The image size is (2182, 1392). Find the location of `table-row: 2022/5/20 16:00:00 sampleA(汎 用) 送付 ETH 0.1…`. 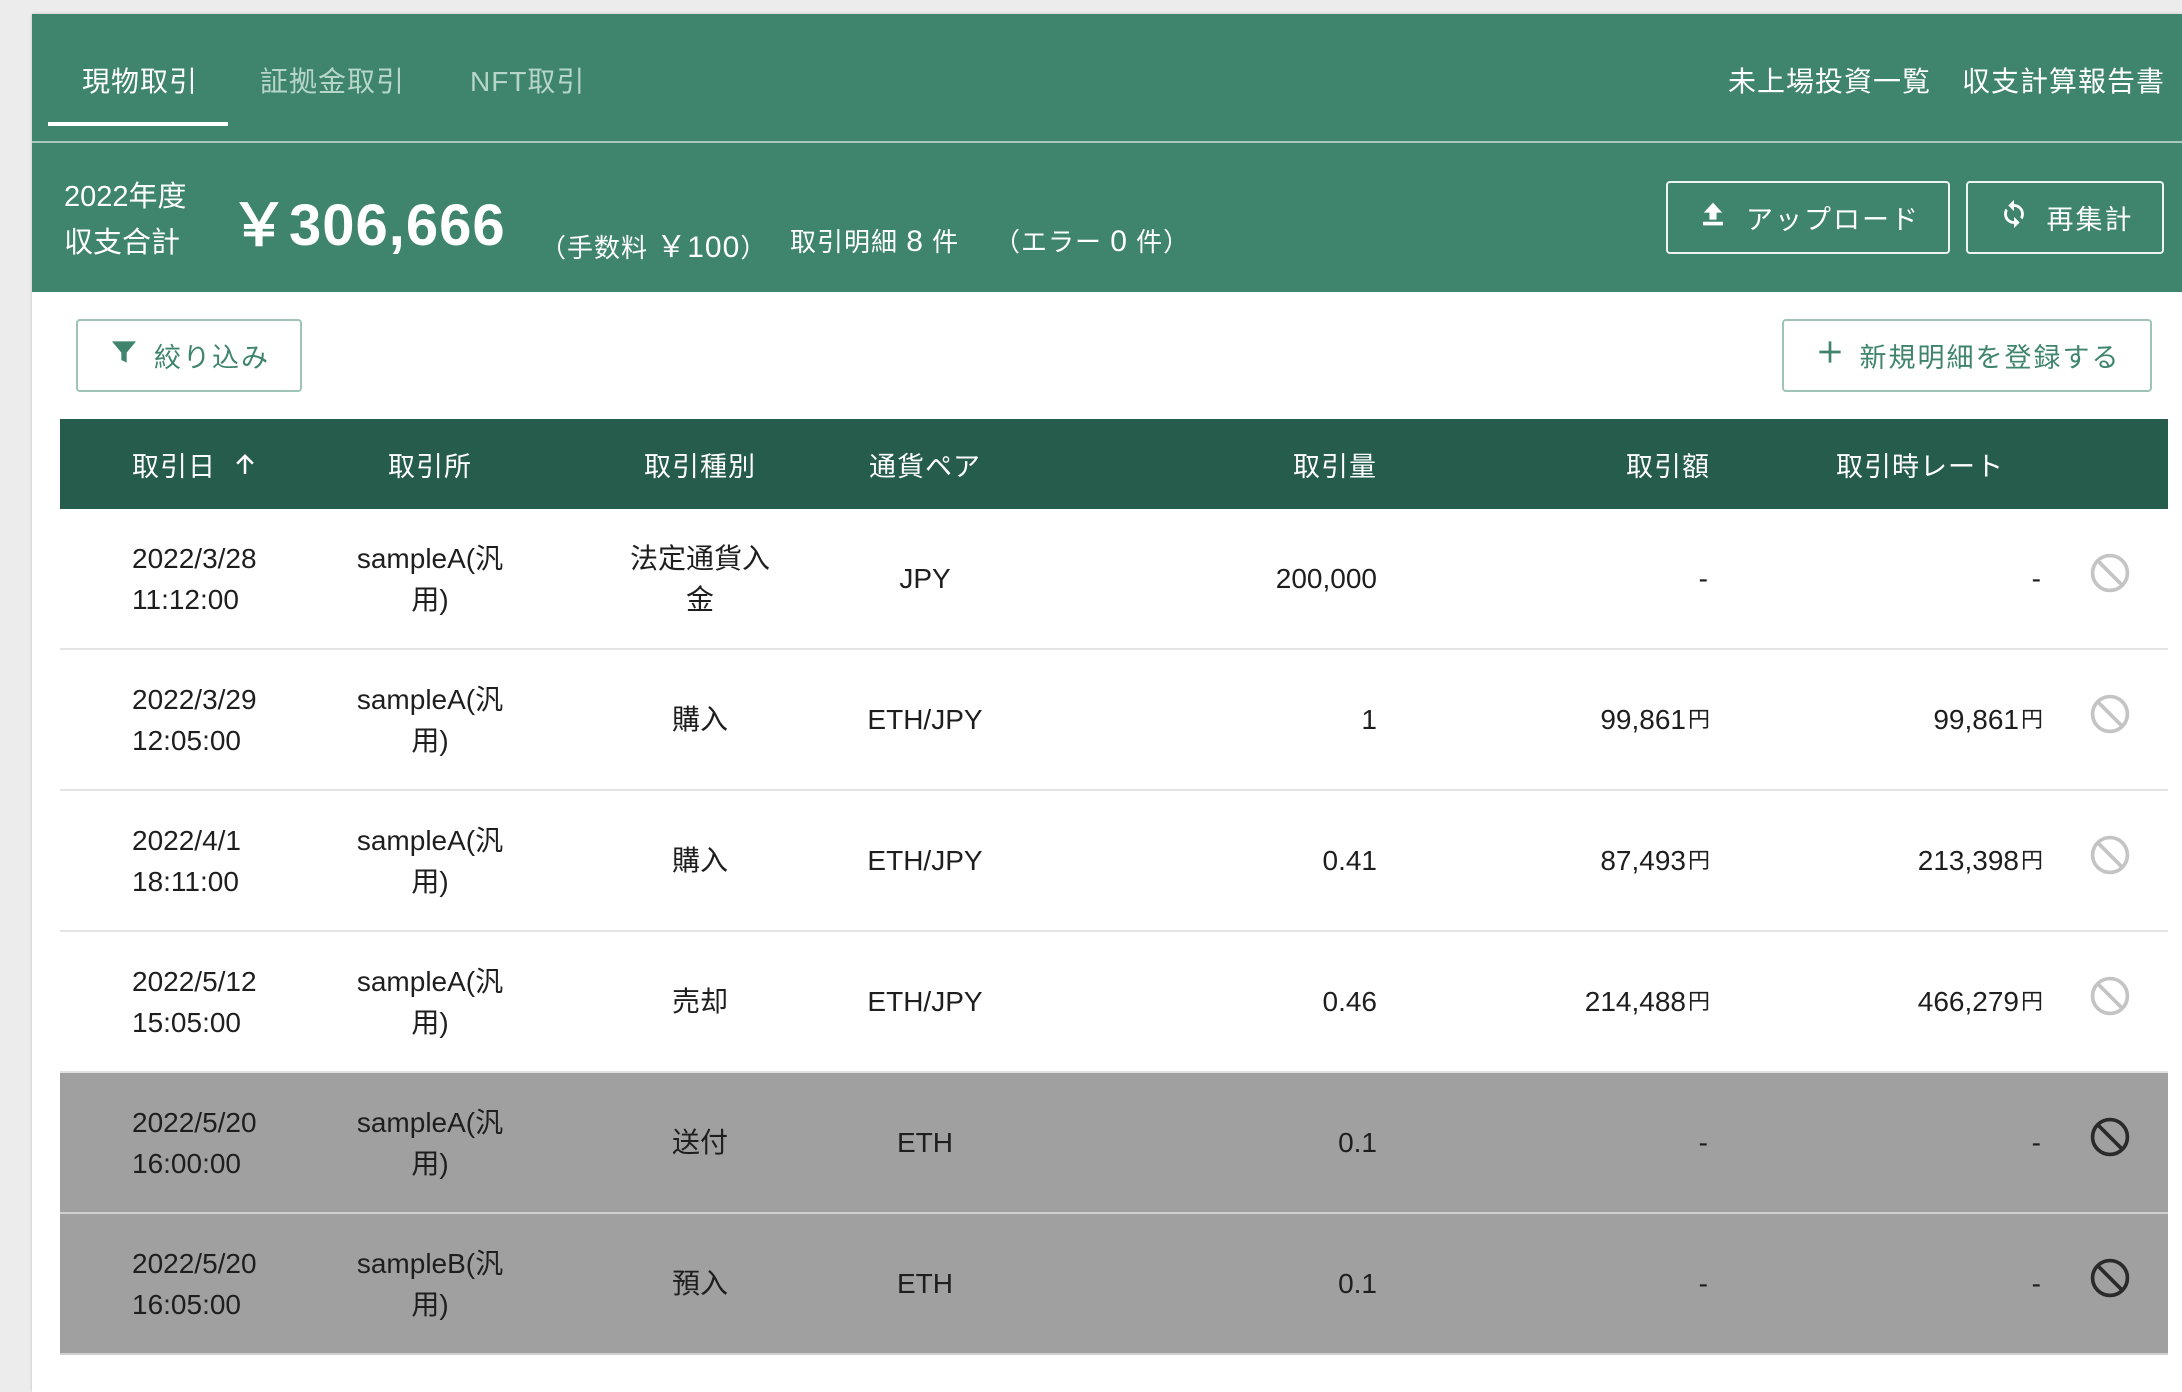

table-row: 2022/5/20 16:00:00 sampleA(汎 用) 送付 ETH 0.1… is located at coordinates (1114, 1143).